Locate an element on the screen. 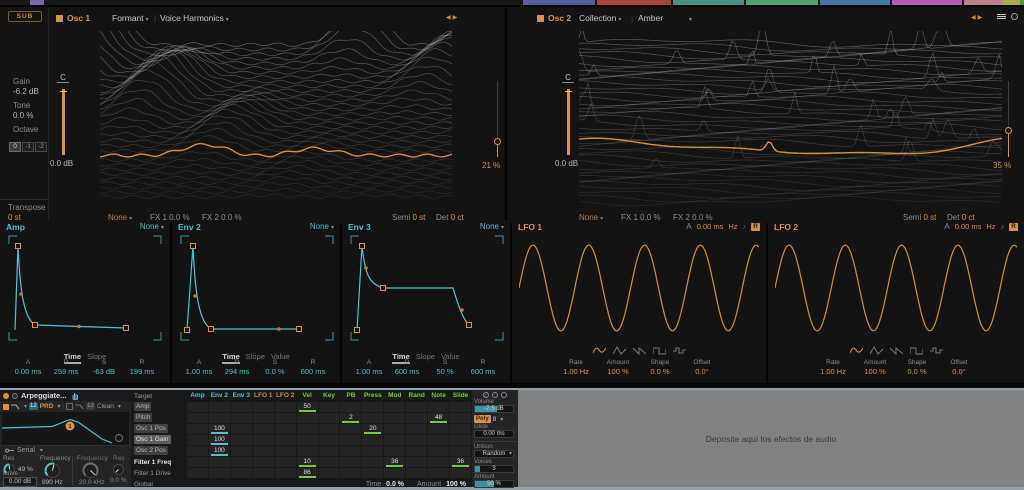 This screenshot has height=490, width=1024. amount-value: 100 % is located at coordinates (875, 371).